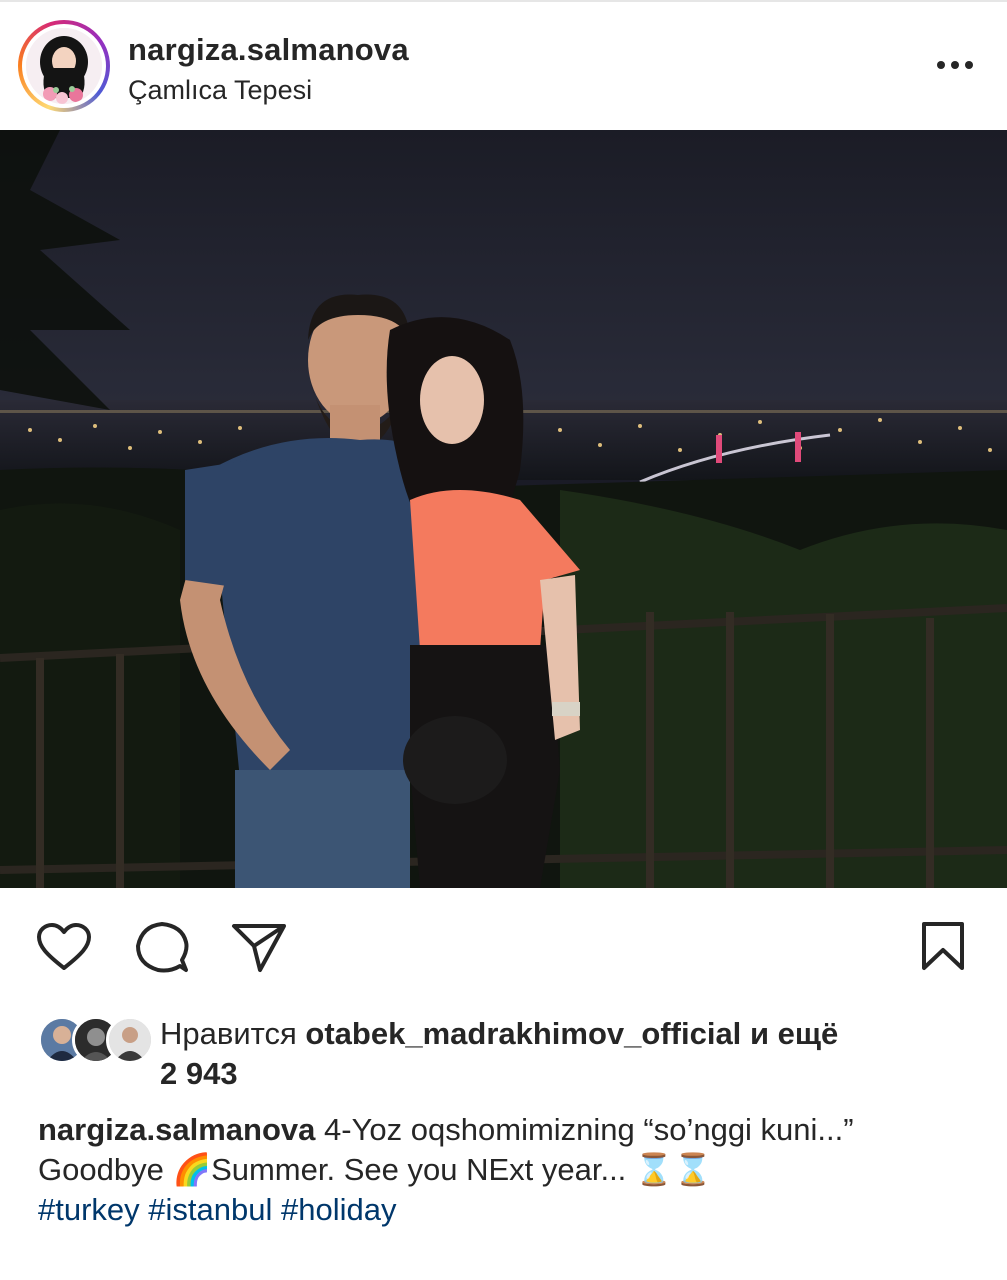 The image size is (1007, 1280). What do you see at coordinates (101, 1169) in the screenshot?
I see `caption-text: Goodbye` at bounding box center [101, 1169].